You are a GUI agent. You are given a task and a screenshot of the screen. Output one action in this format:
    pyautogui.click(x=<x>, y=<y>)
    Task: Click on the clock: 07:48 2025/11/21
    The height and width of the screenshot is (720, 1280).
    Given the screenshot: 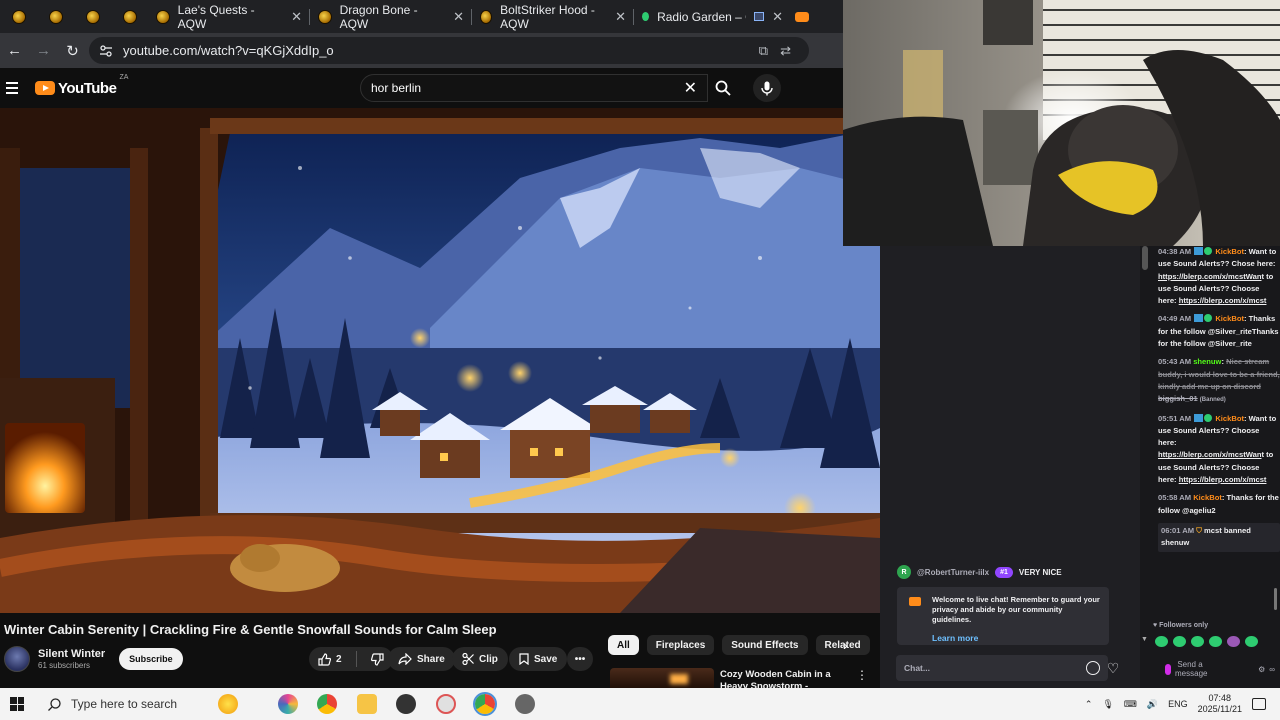 What is the action you would take?
    pyautogui.click(x=1220, y=704)
    